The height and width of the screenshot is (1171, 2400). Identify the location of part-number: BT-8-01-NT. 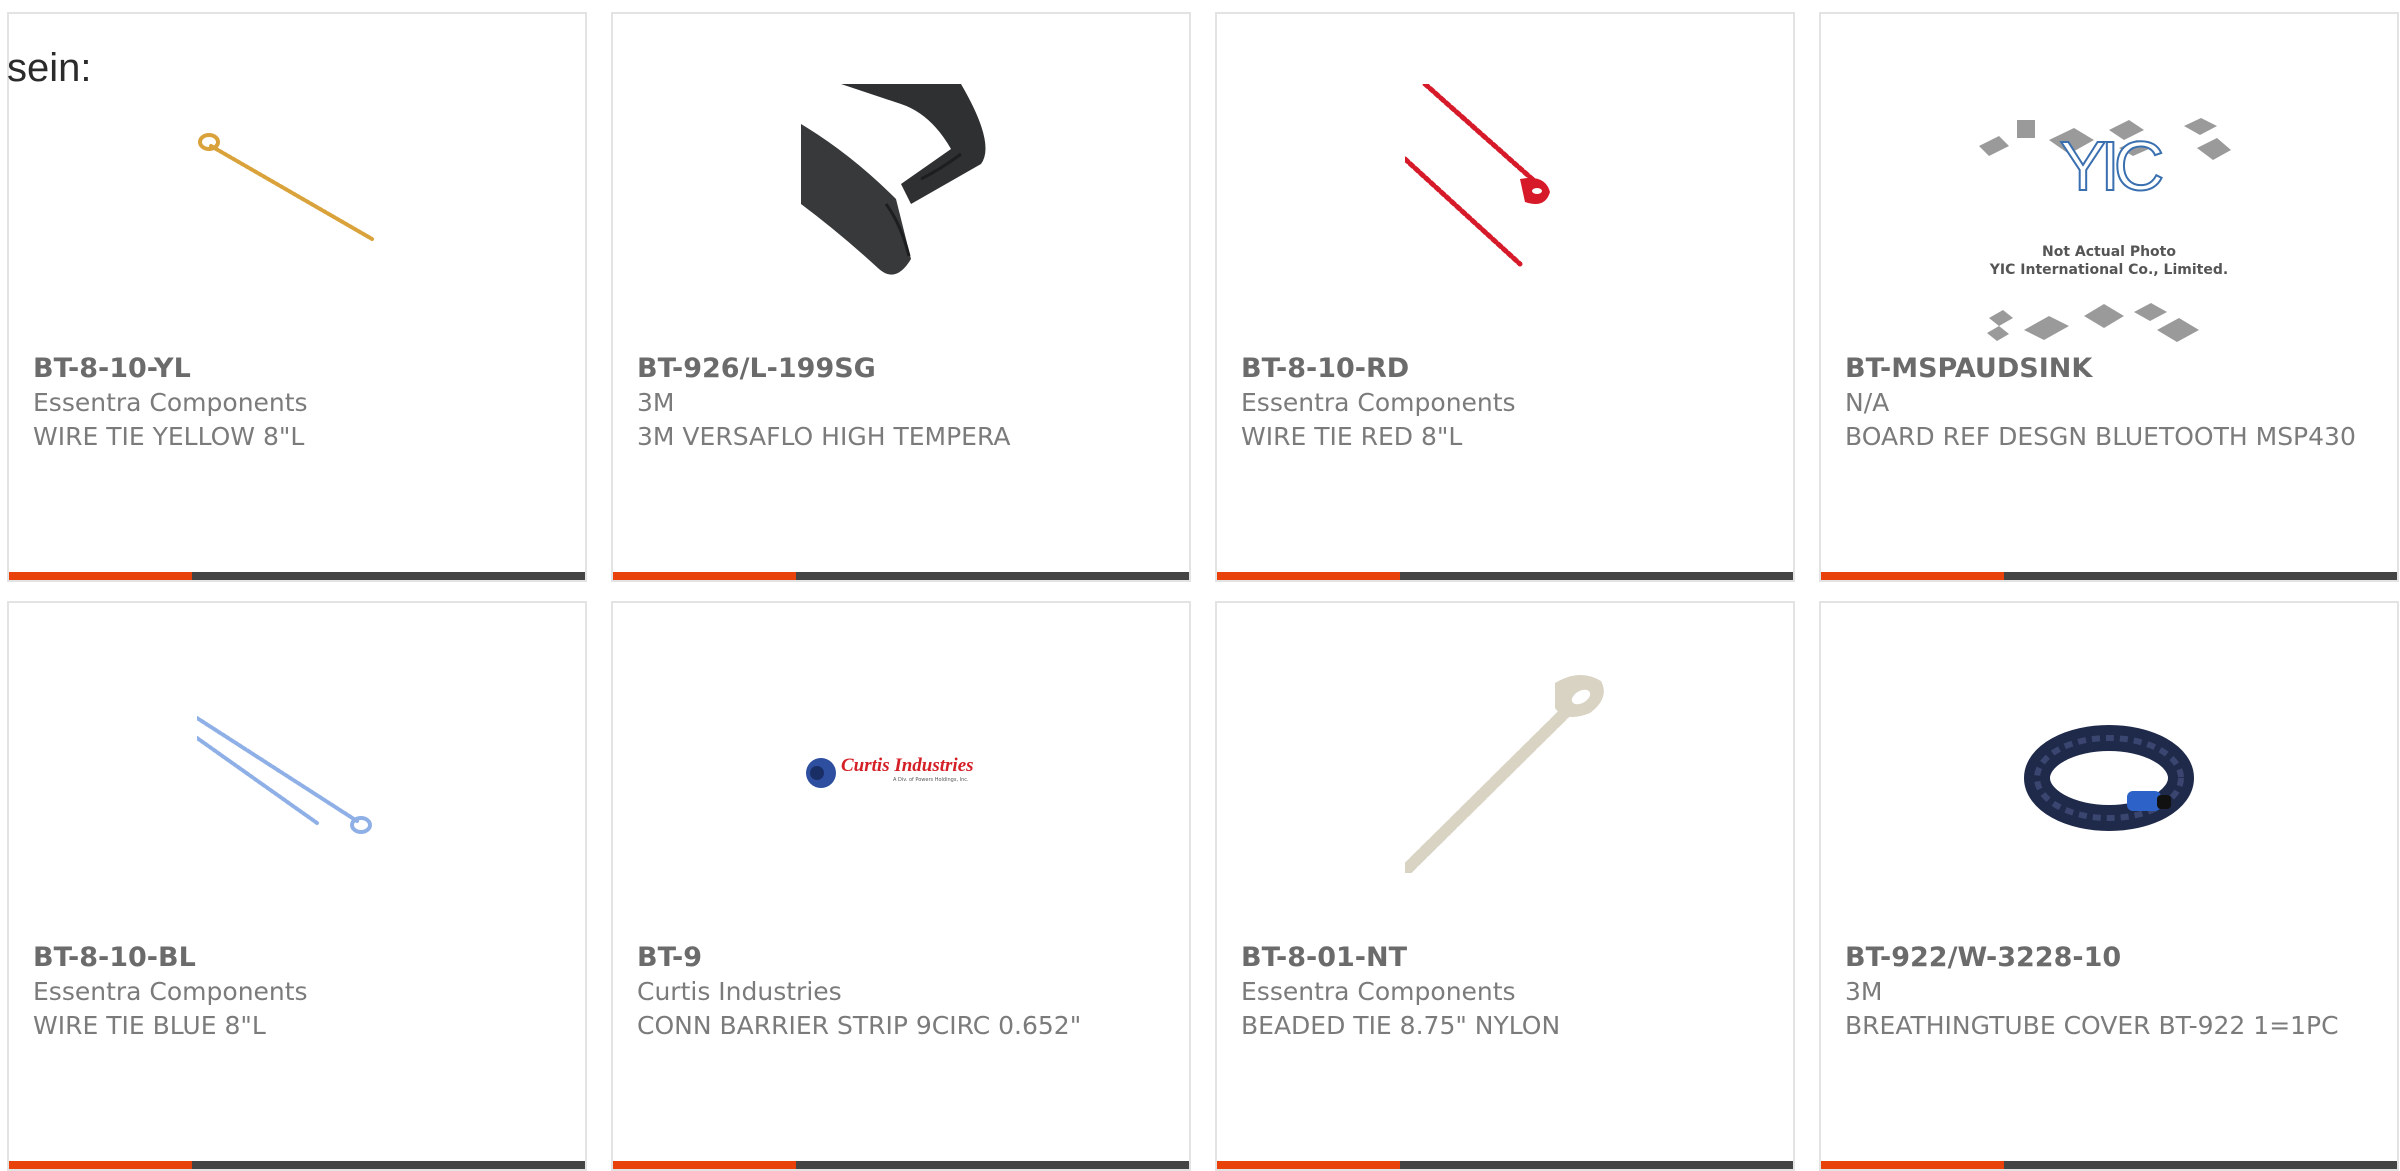
(1505, 958).